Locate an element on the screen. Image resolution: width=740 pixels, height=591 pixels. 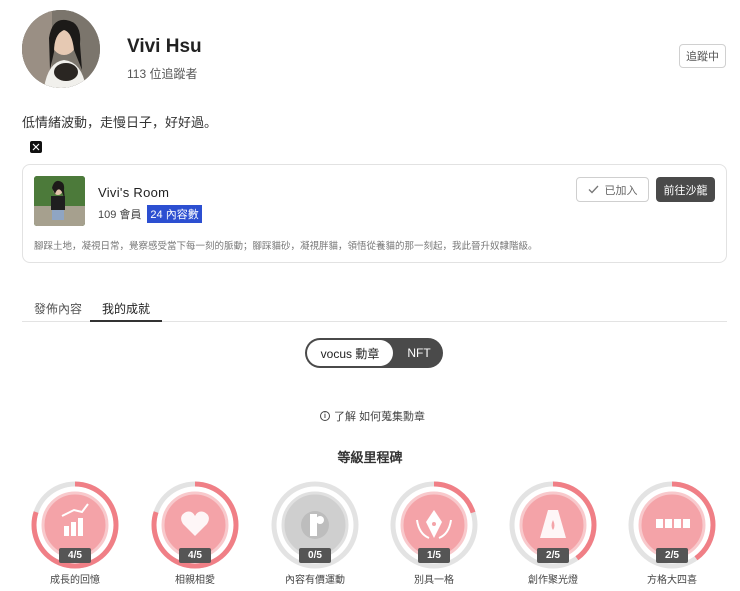
avatar is located at coordinates (61, 49).